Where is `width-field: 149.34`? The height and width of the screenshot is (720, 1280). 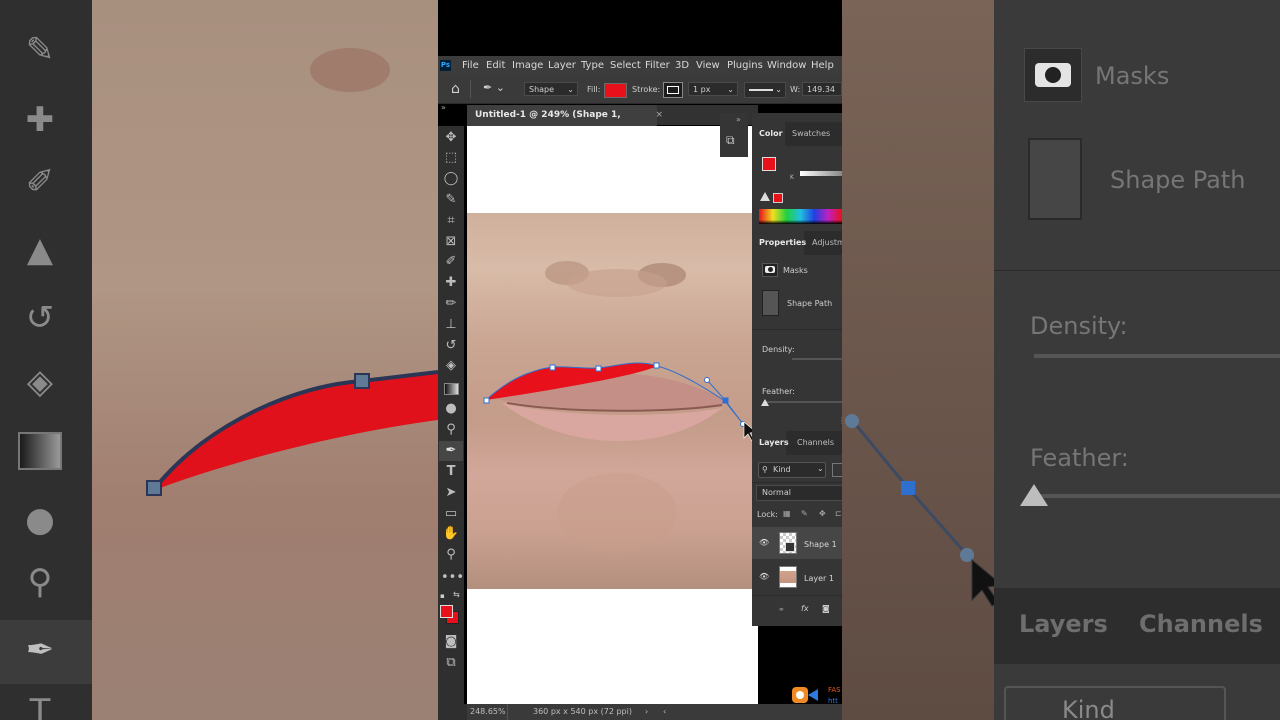
width-field: 149.34 is located at coordinates (822, 89).